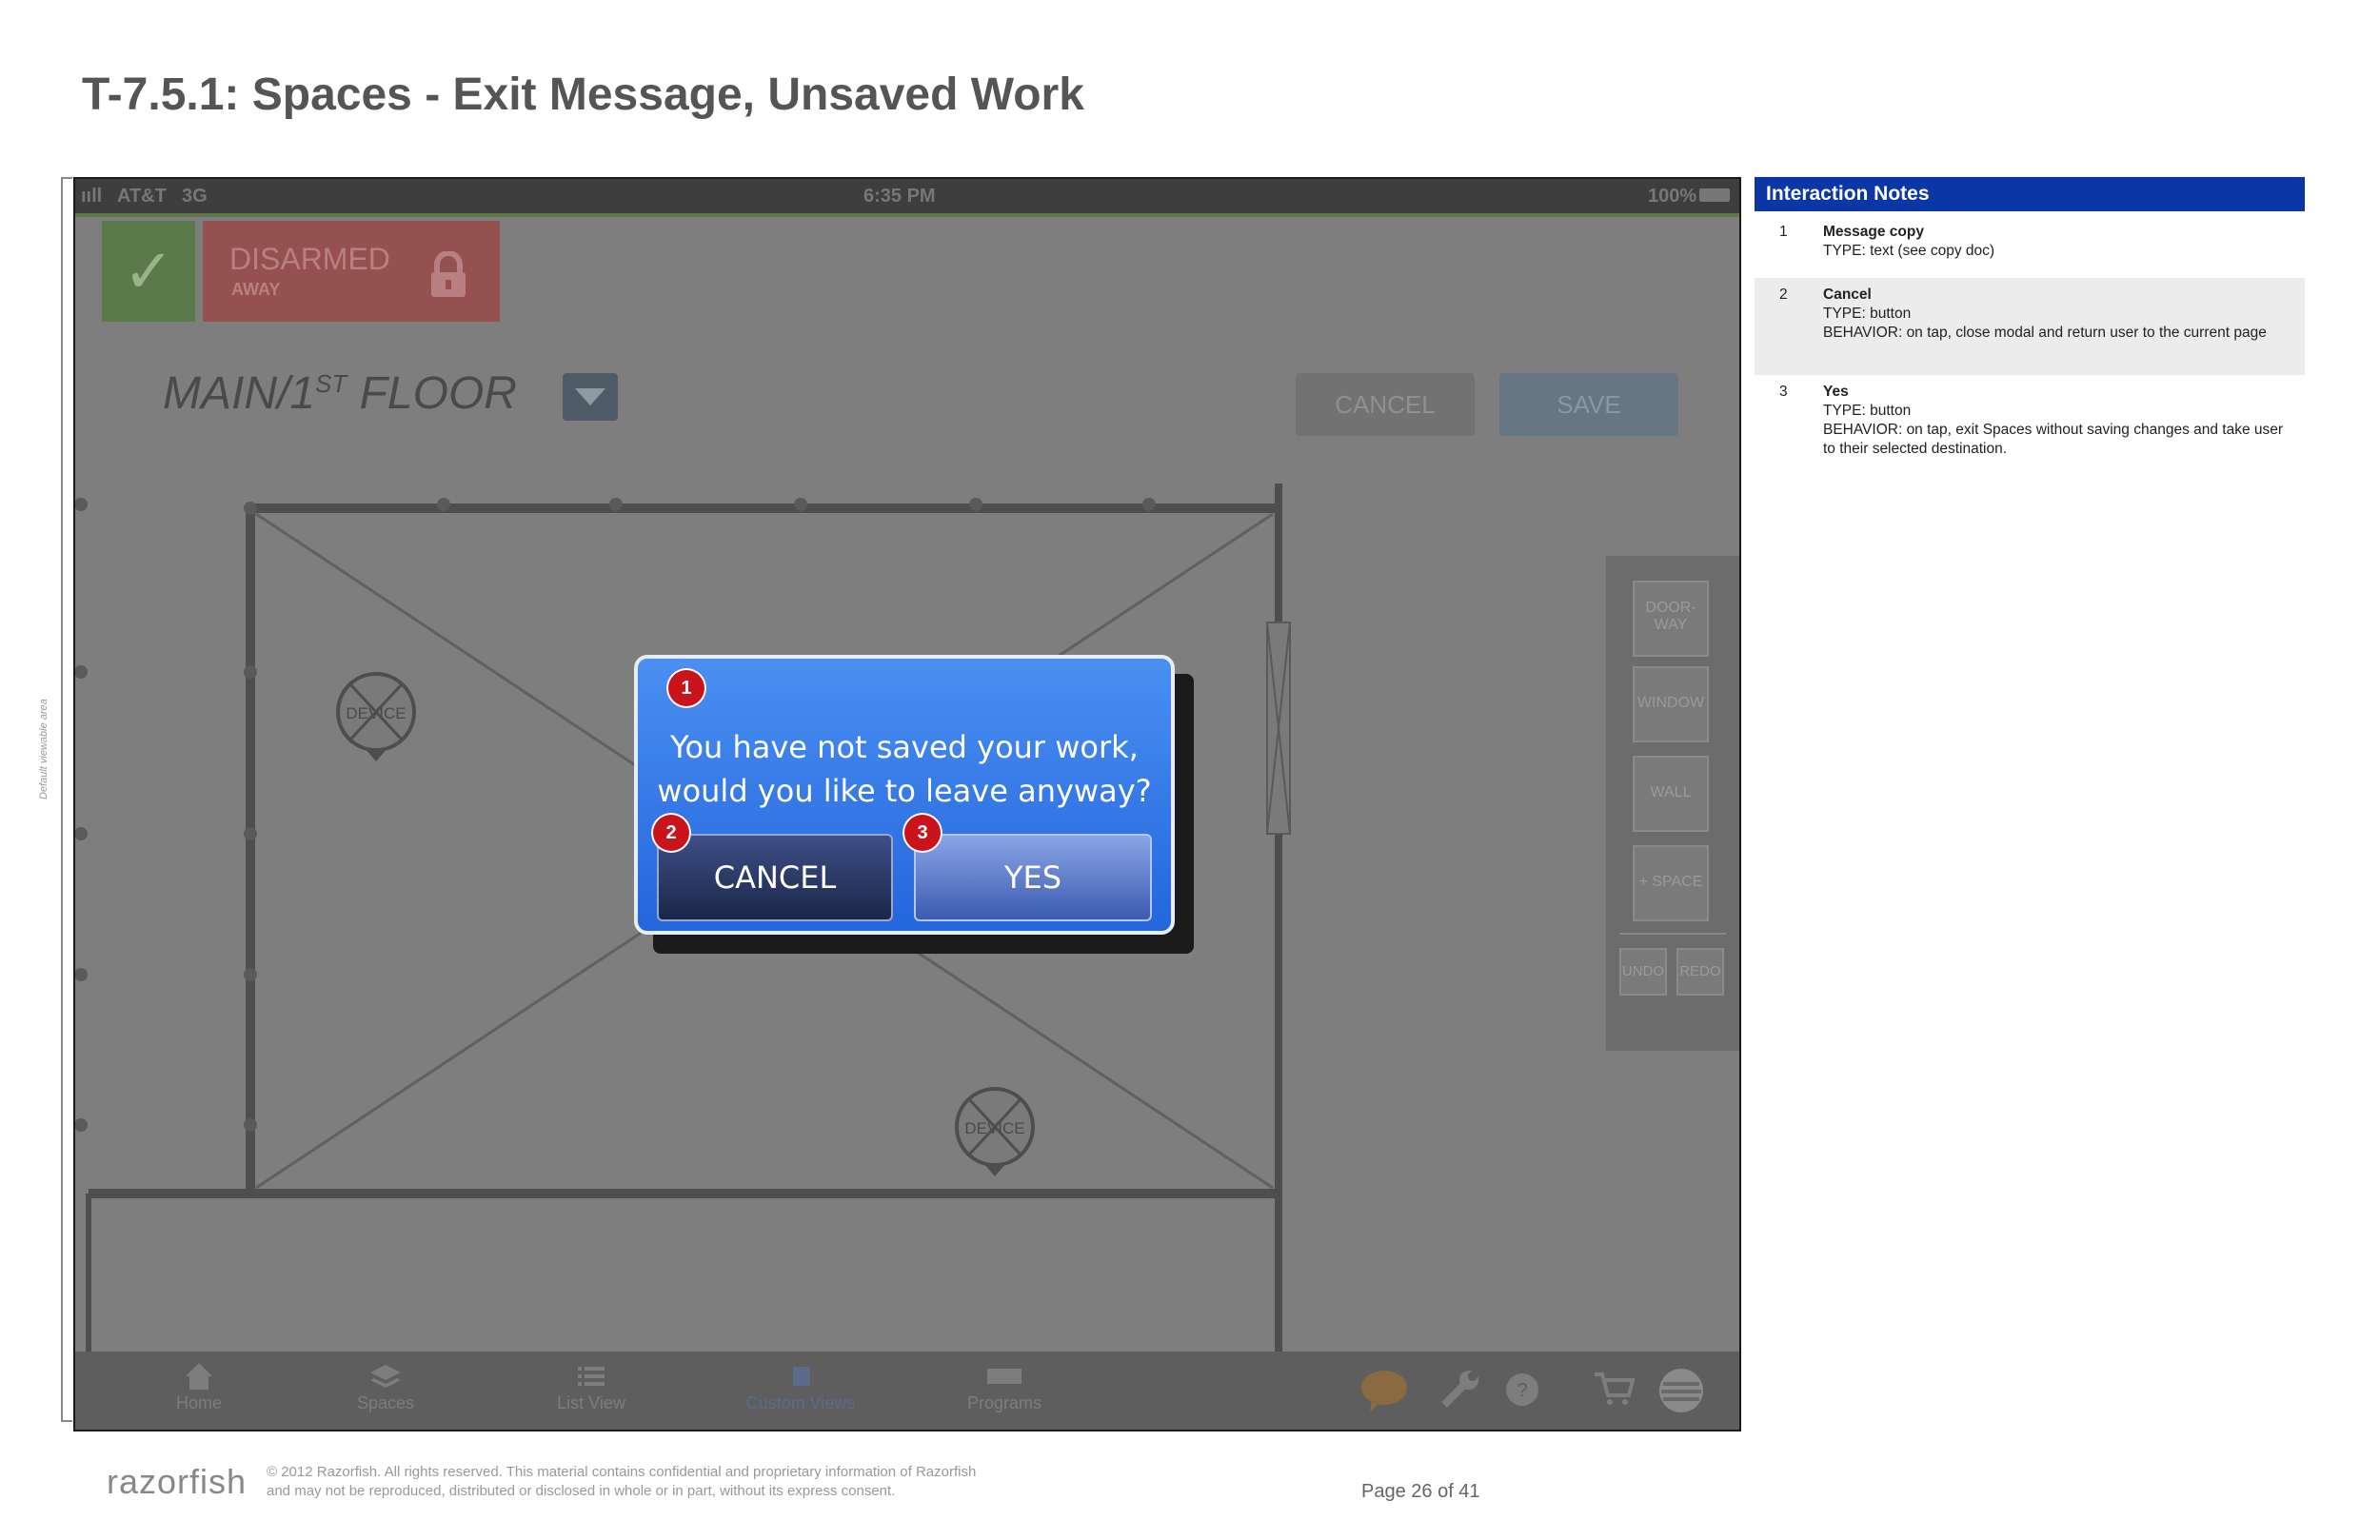 The image size is (2380, 1540). Describe the element at coordinates (2030, 245) in the screenshot. I see `note-1: 1 Message copy TYPE: text (see copy doc)` at that location.